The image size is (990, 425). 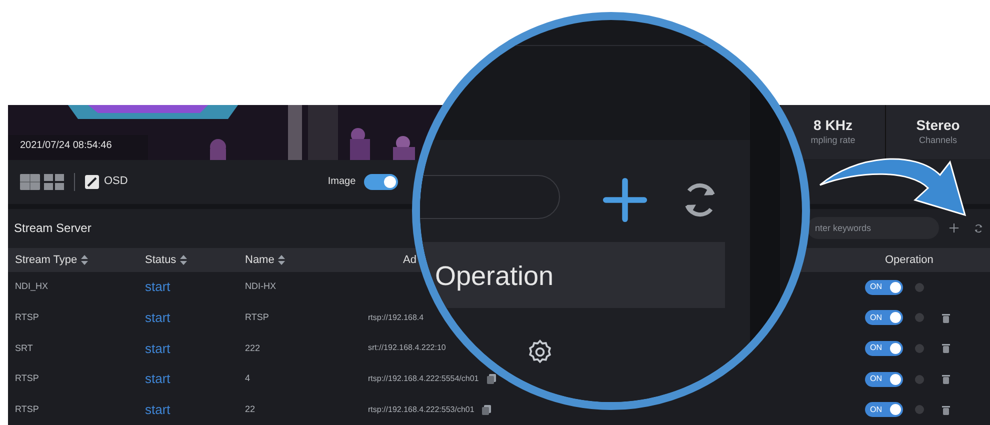 I want to click on search-field: nter keywords, so click(x=873, y=228).